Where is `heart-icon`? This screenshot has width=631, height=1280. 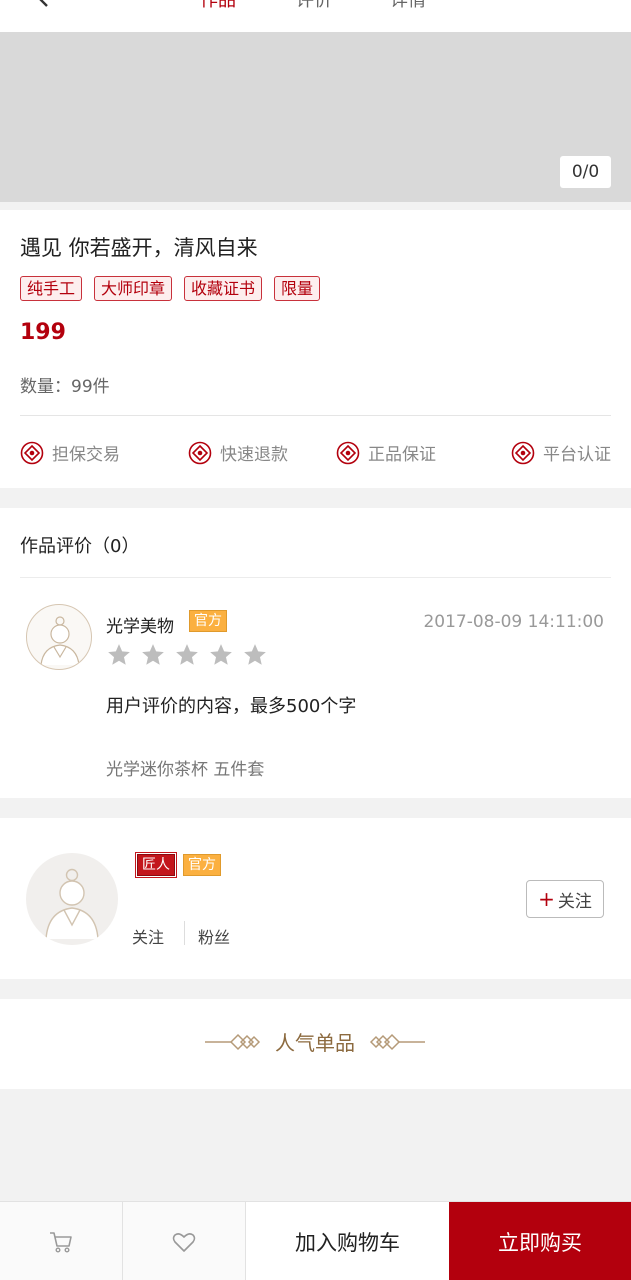
heart-icon is located at coordinates (184, 1242).